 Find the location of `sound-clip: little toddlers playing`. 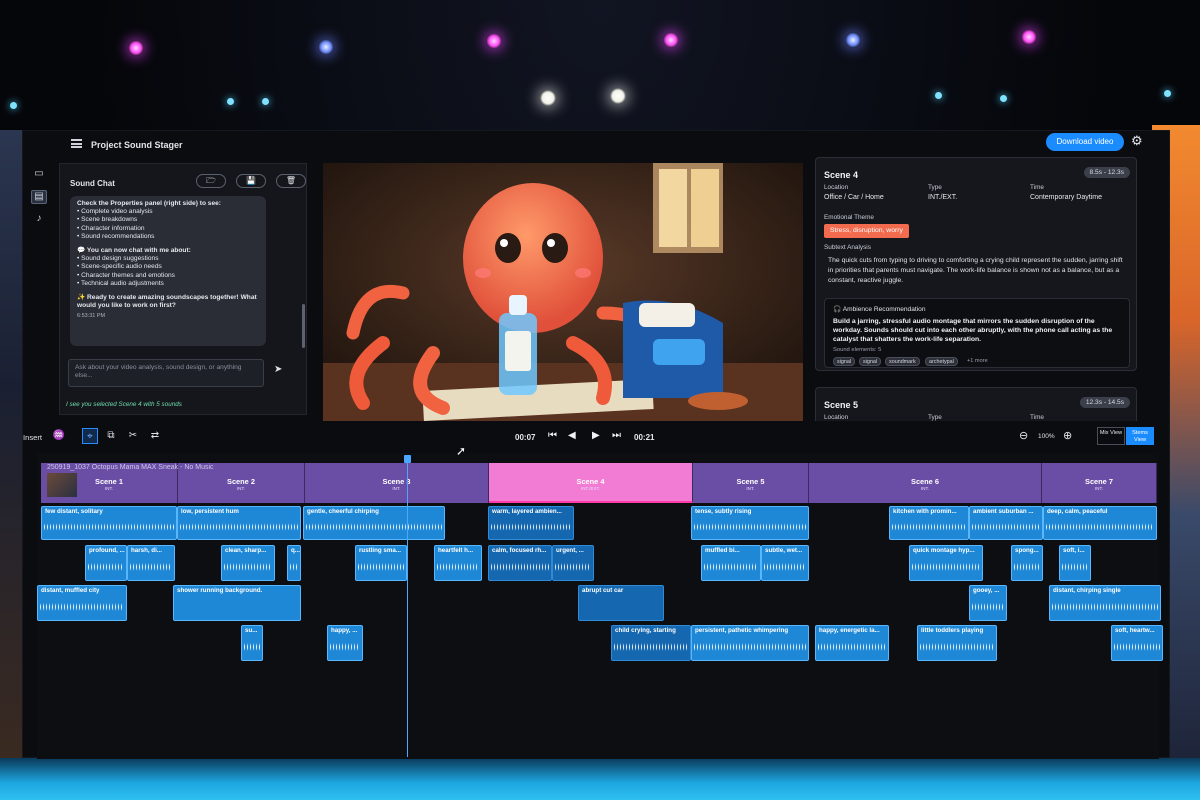

sound-clip: little toddlers playing is located at coordinates (957, 643).